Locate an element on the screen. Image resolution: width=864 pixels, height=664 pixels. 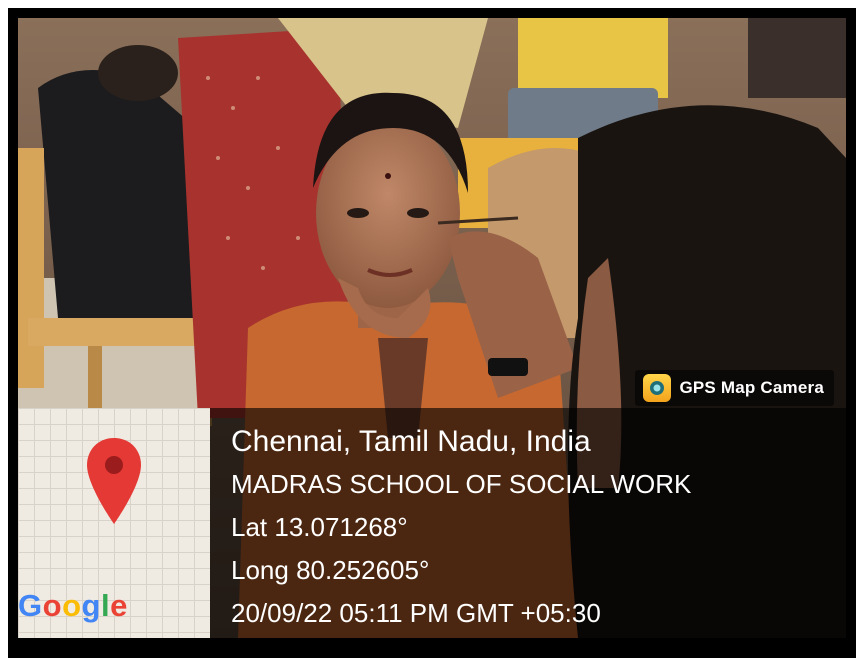
watermark-label: GPS Map Camera is located at coordinates (751, 387).